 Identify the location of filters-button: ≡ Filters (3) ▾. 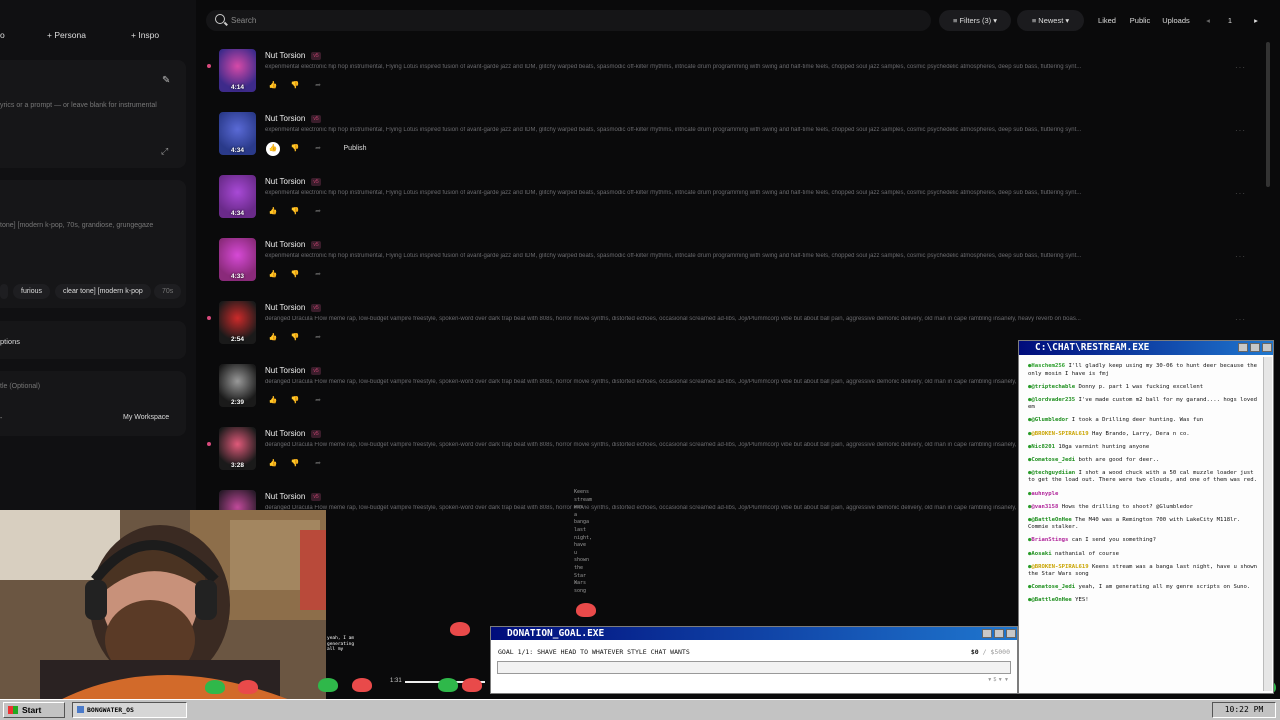
(975, 20).